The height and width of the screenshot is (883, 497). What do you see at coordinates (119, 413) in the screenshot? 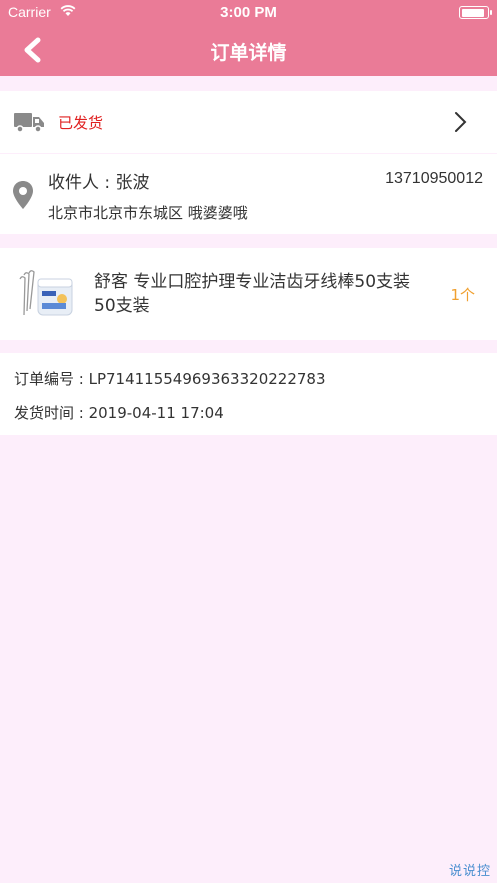
I see `ship-time: 发货时间 : 2019-04-11 17:04` at bounding box center [119, 413].